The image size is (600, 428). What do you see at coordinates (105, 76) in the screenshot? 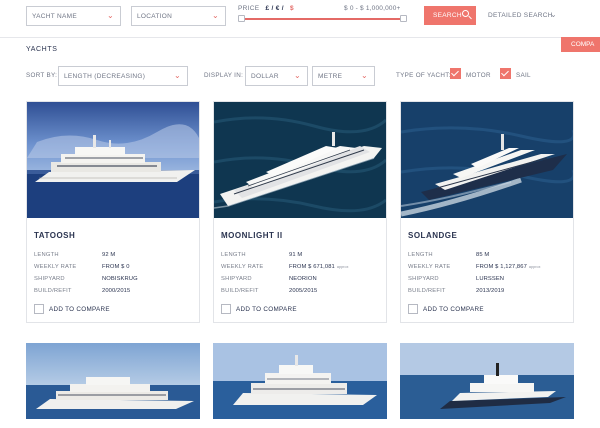
I see `sort-by-value: LENGTH (DECREASING)` at bounding box center [105, 76].